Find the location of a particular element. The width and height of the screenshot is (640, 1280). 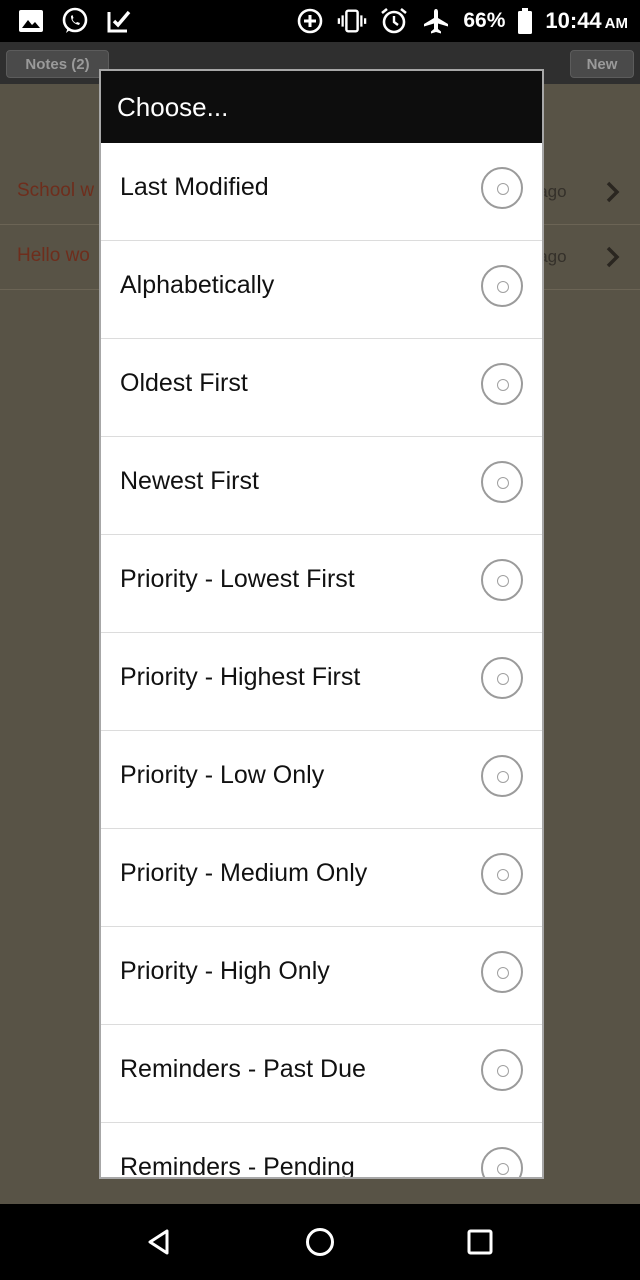

status-bar: 66% 10:44 AM is located at coordinates (320, 21).